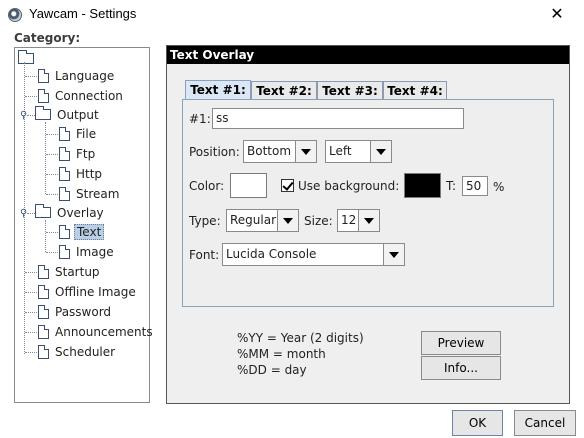 This screenshot has height=438, width=584. I want to click on preview-button: Preview, so click(461, 343).